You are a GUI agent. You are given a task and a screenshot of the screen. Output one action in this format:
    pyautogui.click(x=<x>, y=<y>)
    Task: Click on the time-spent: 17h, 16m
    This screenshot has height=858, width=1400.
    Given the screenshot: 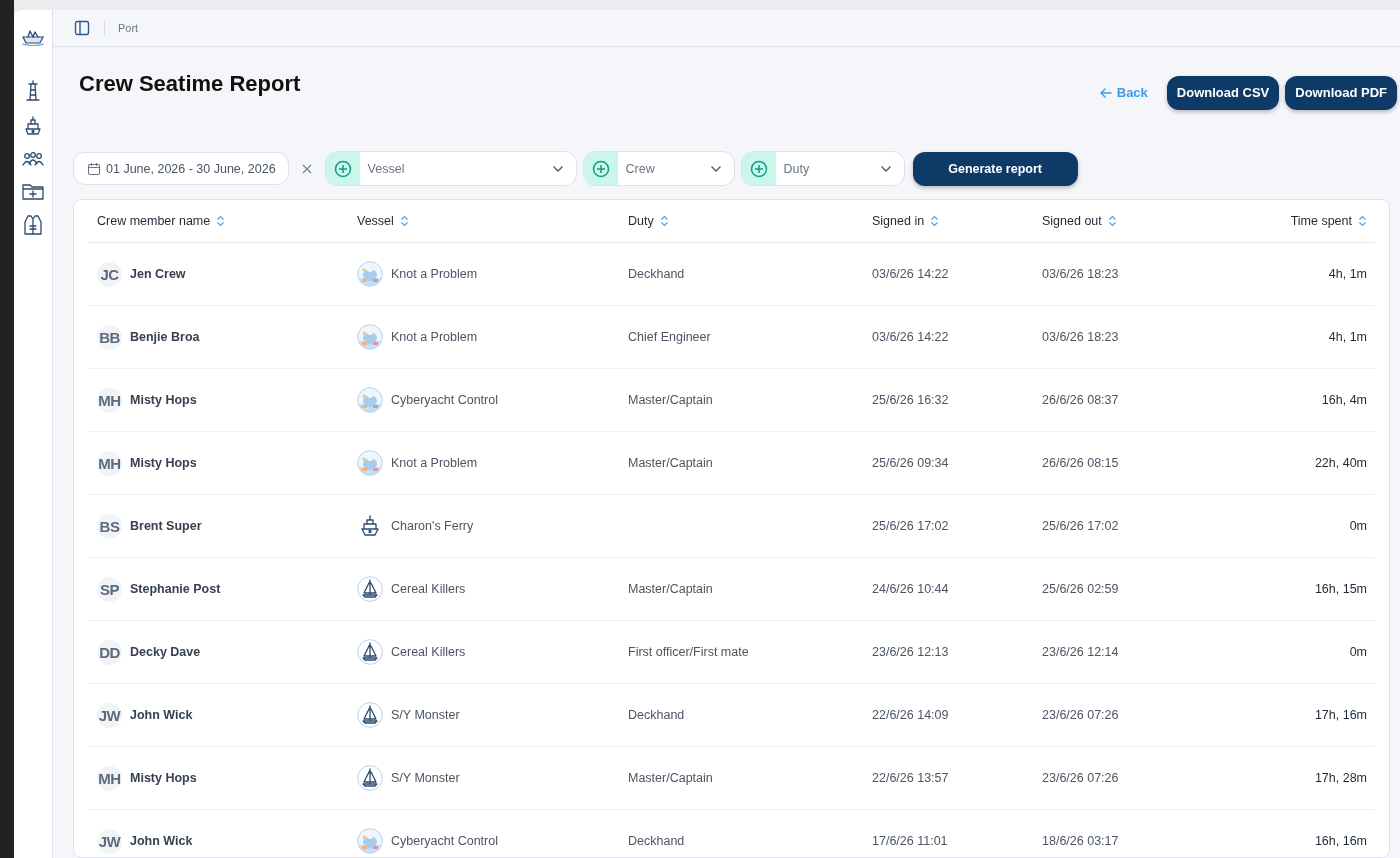 What is the action you would take?
    pyautogui.click(x=1340, y=715)
    